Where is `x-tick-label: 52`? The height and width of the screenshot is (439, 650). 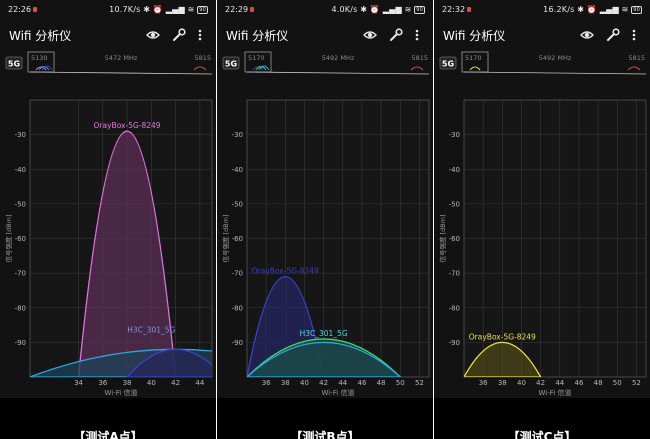 x-tick-label: 52 is located at coordinates (419, 383).